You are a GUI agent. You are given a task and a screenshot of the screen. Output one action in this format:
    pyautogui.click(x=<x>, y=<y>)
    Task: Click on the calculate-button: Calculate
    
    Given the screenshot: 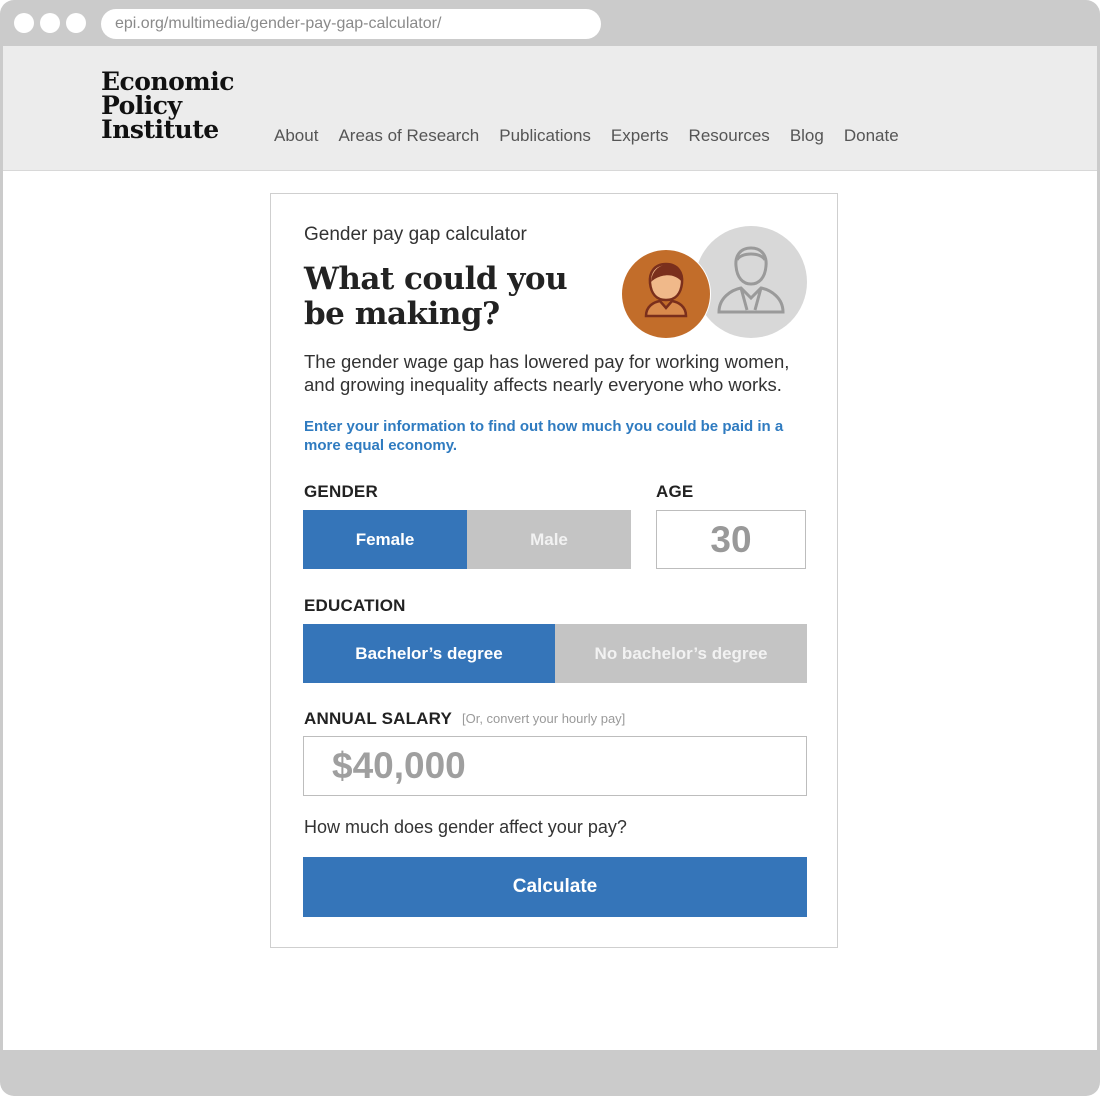 What is the action you would take?
    pyautogui.click(x=555, y=887)
    